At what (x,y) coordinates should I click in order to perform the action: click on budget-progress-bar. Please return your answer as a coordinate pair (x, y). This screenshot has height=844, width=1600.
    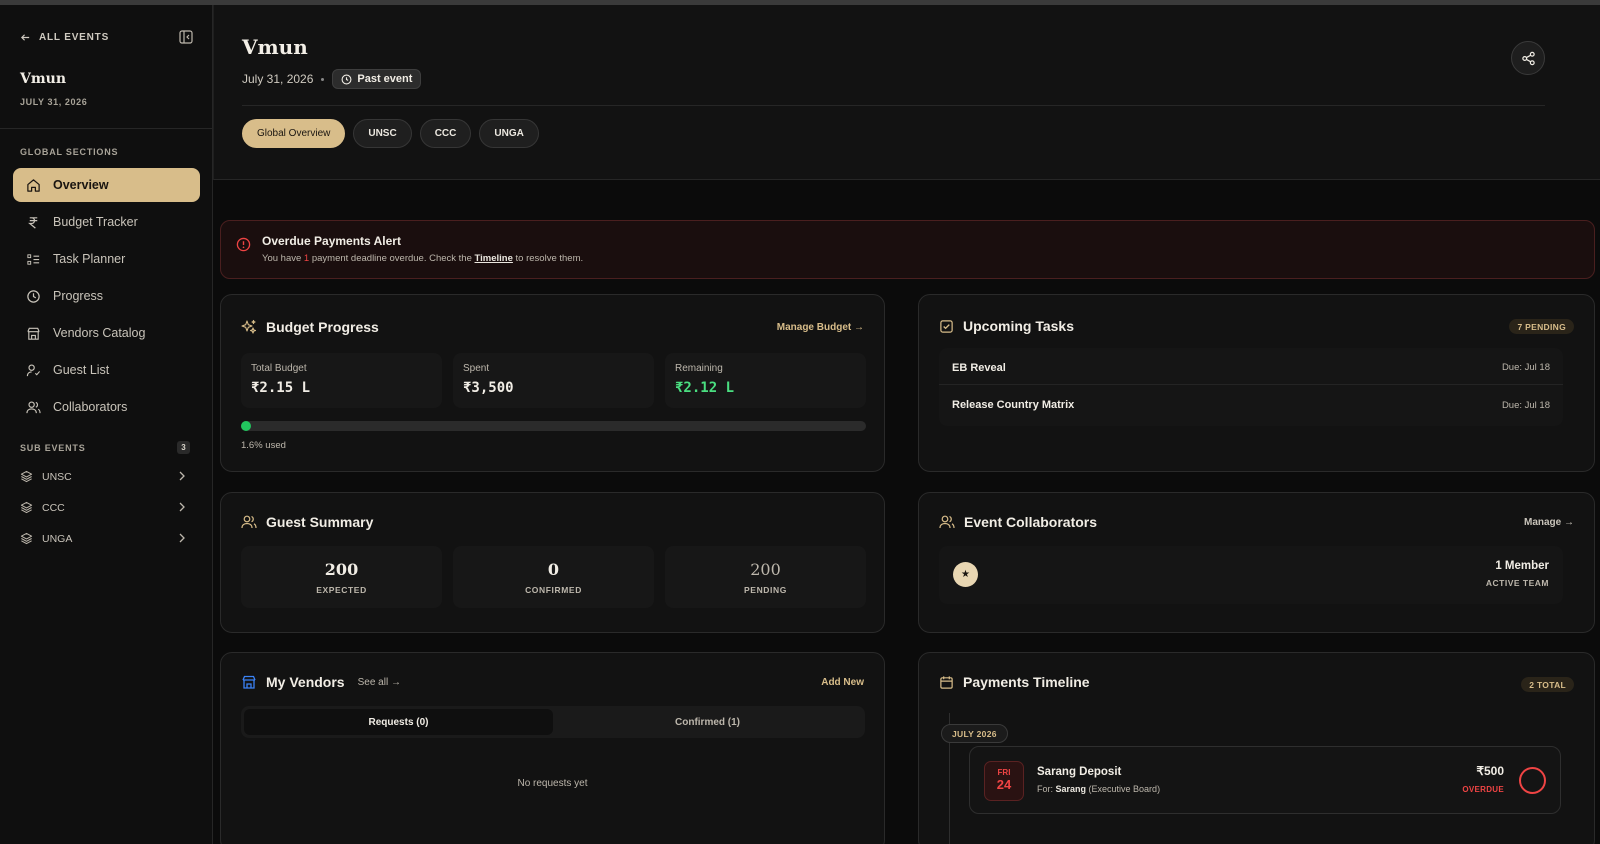
    Looking at the image, I should click on (553, 426).